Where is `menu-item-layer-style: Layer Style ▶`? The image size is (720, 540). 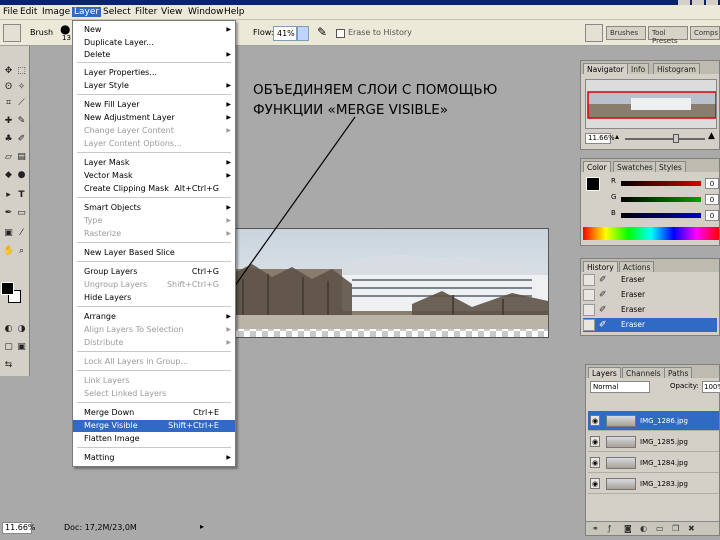 menu-item-layer-style: Layer Style ▶ is located at coordinates (154, 86).